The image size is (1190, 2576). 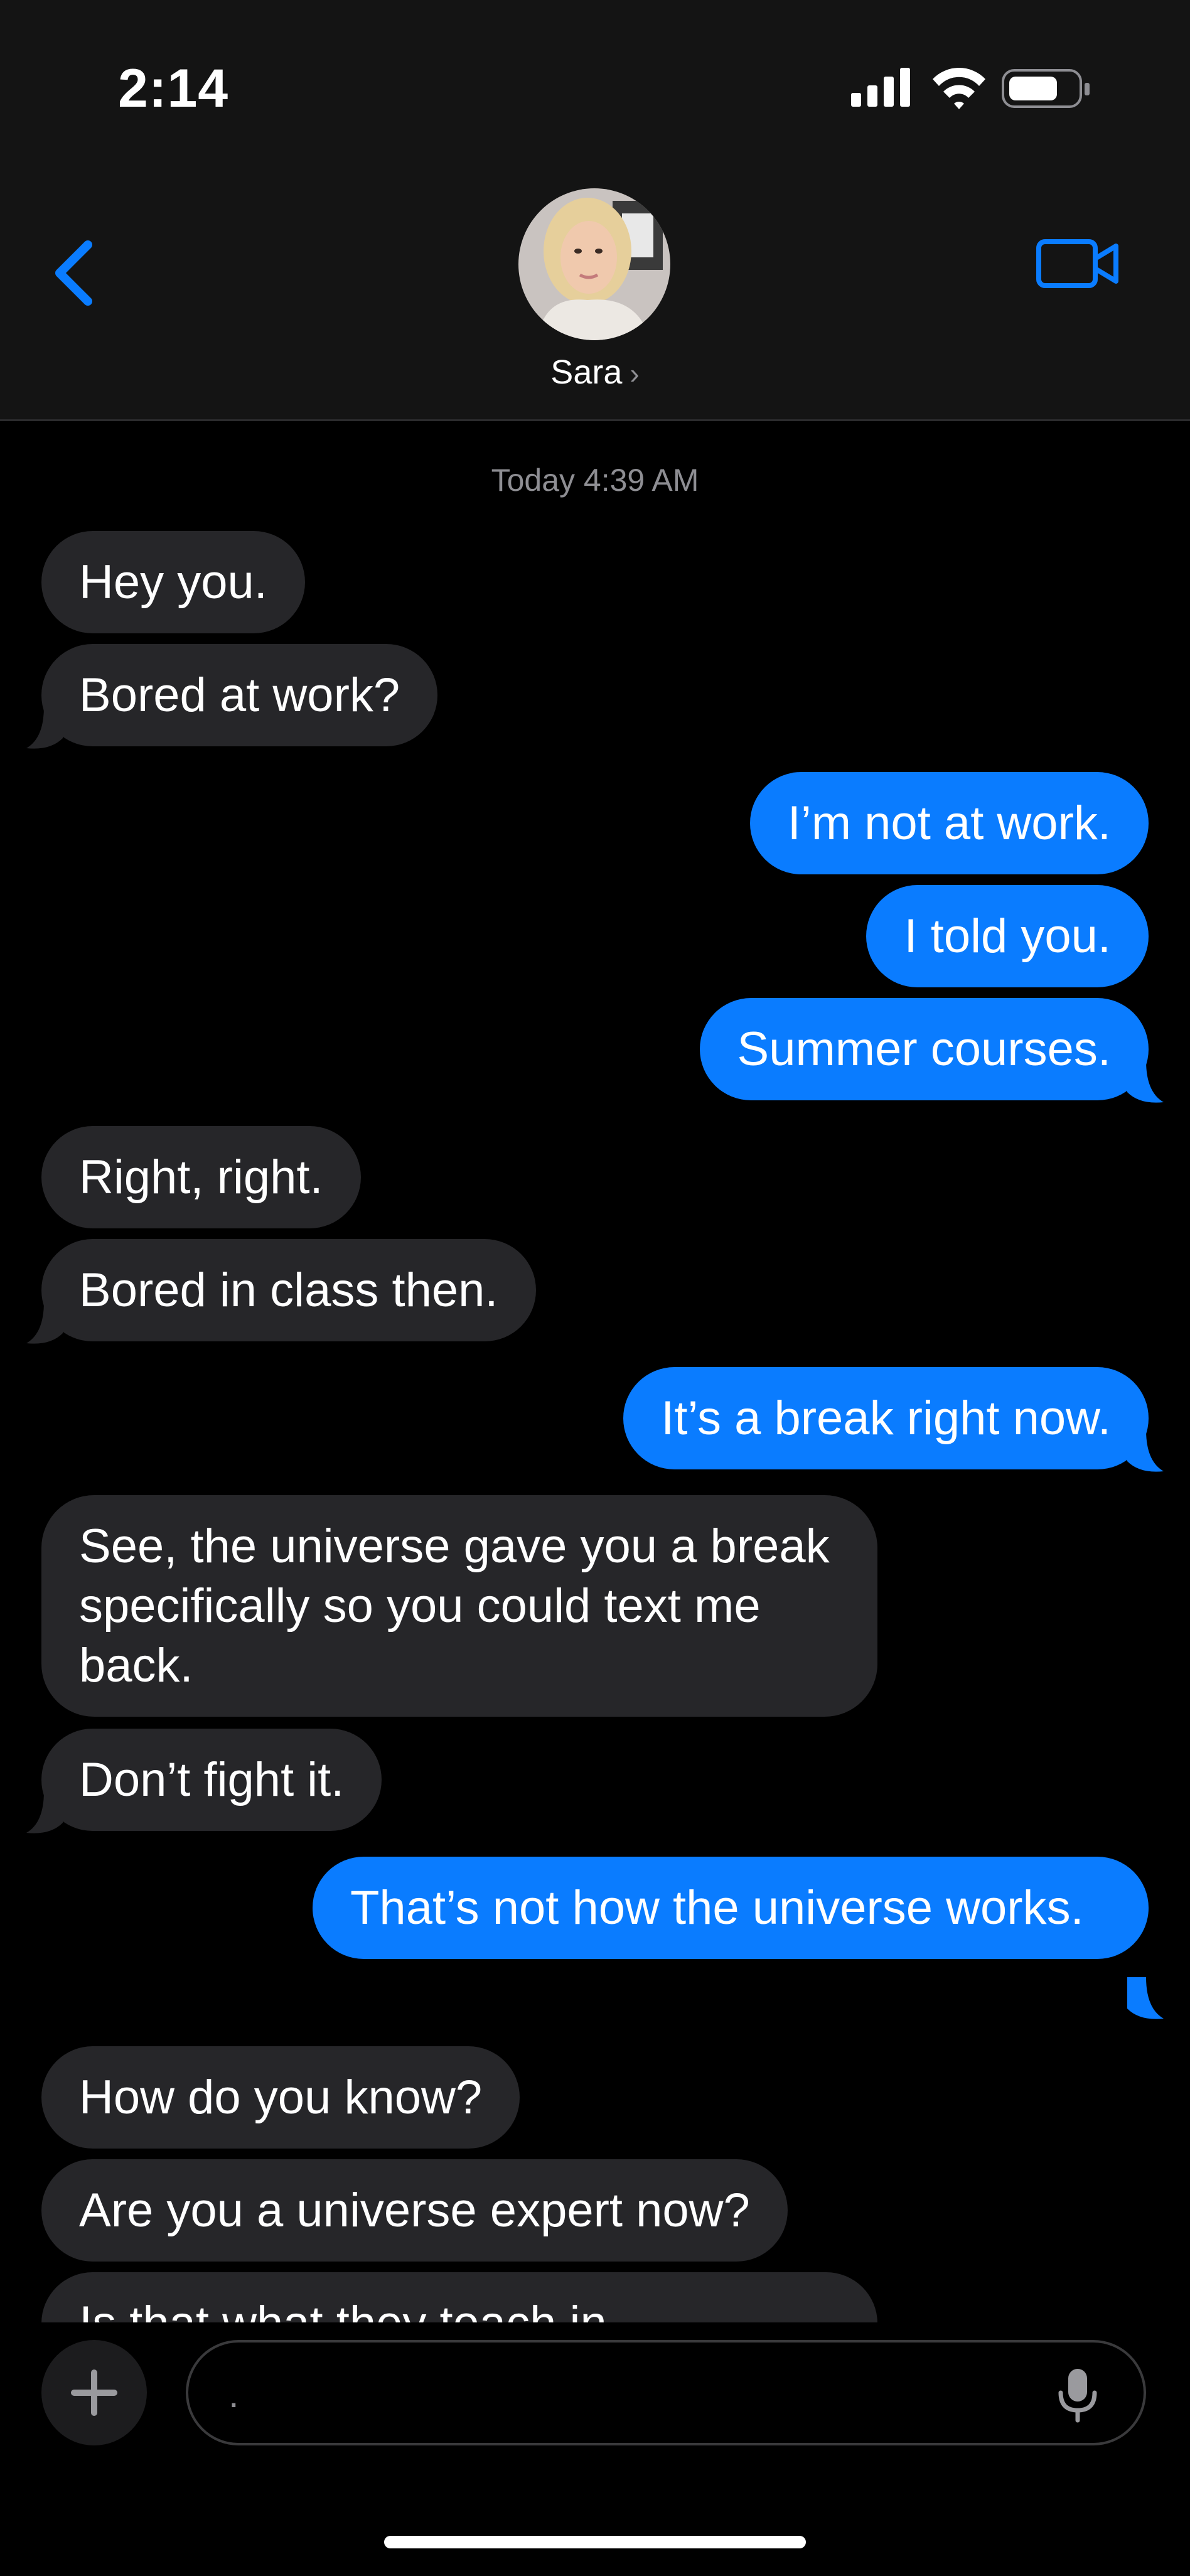 I want to click on status-time: 2:14, so click(x=173, y=88).